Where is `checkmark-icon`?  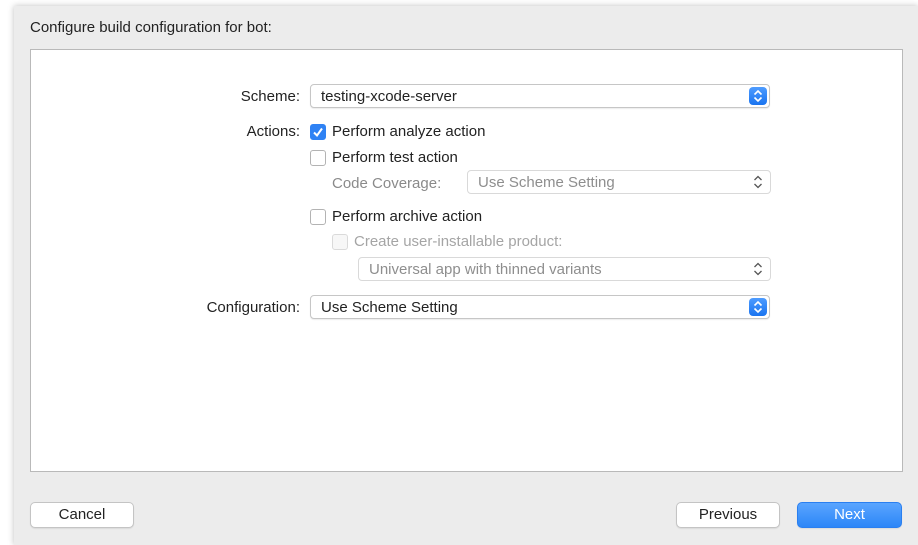 checkmark-icon is located at coordinates (318, 132).